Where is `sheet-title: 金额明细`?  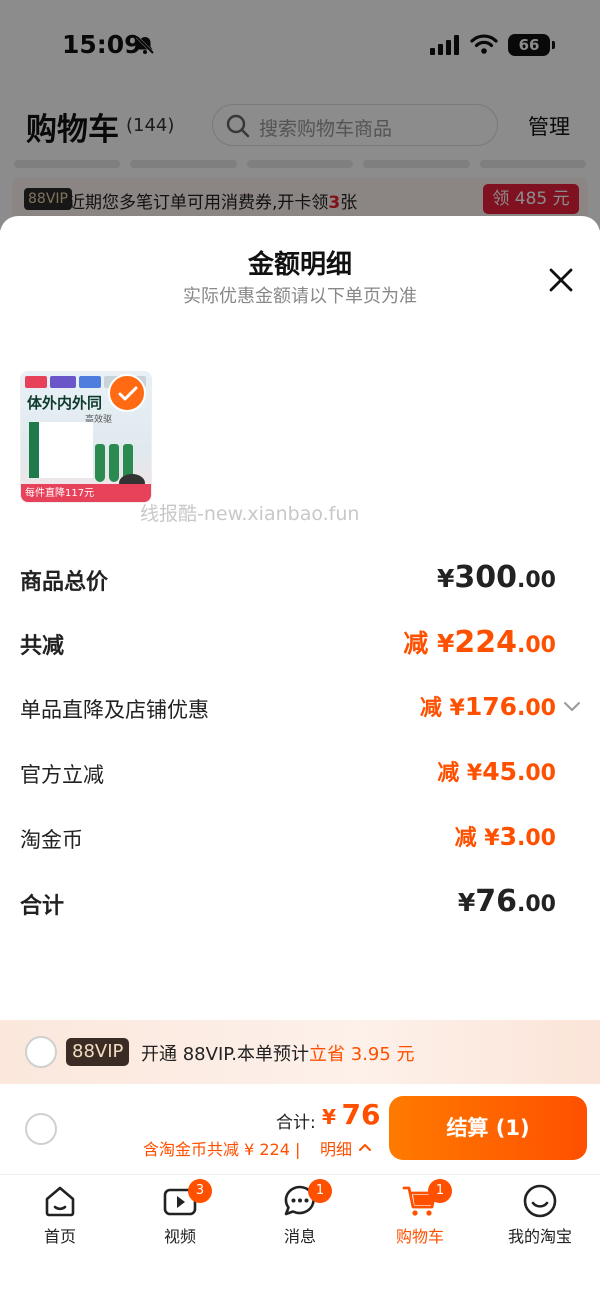
sheet-title: 金额明细 is located at coordinates (299, 265).